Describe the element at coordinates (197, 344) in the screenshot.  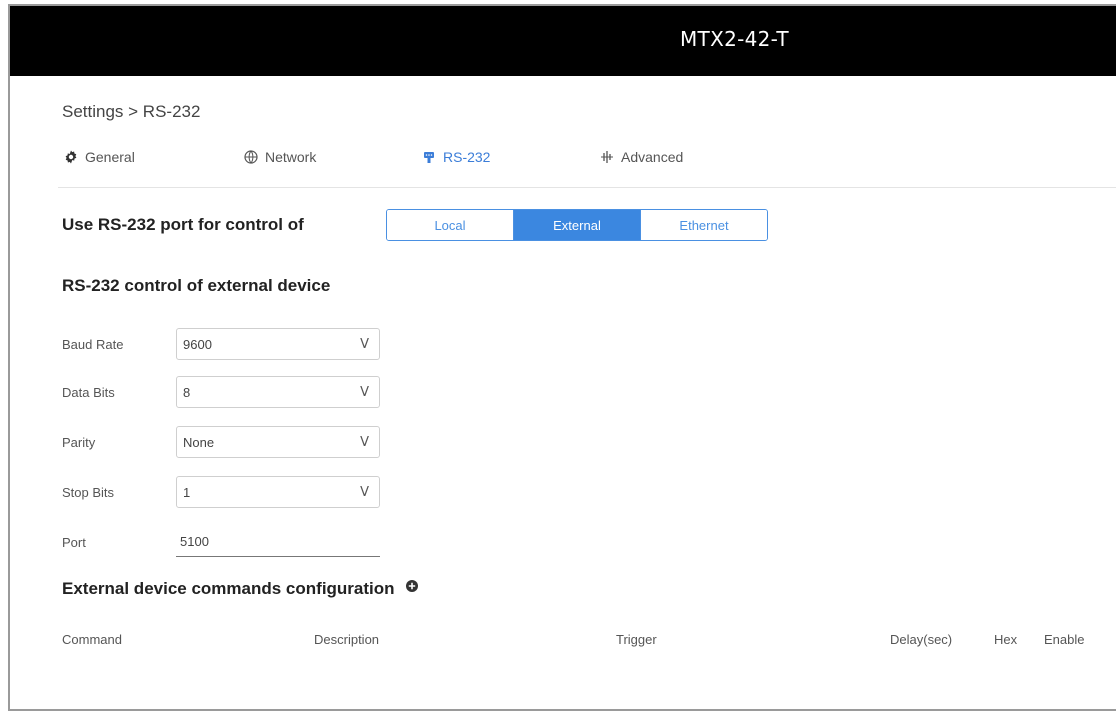
I see `baud-rate-value: 9600` at that location.